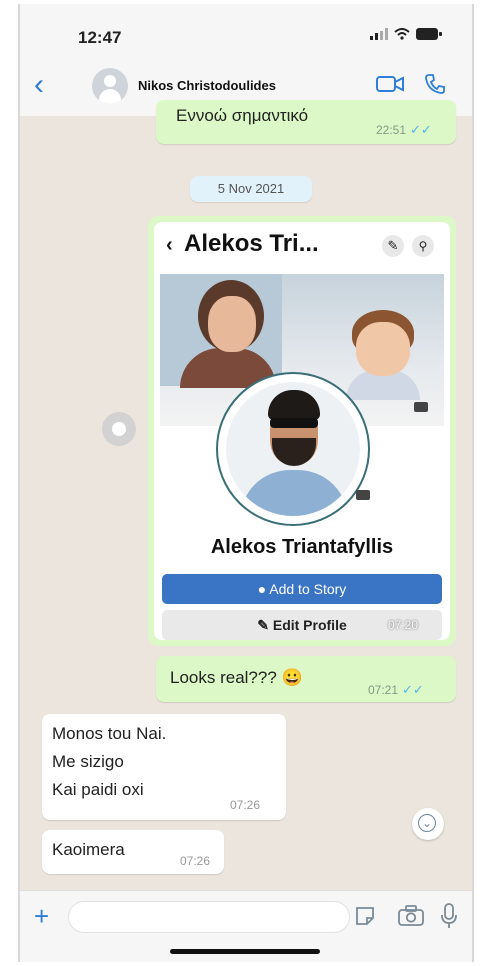  What do you see at coordinates (251, 189) in the screenshot?
I see `date-chip: 5 Nov 2021` at bounding box center [251, 189].